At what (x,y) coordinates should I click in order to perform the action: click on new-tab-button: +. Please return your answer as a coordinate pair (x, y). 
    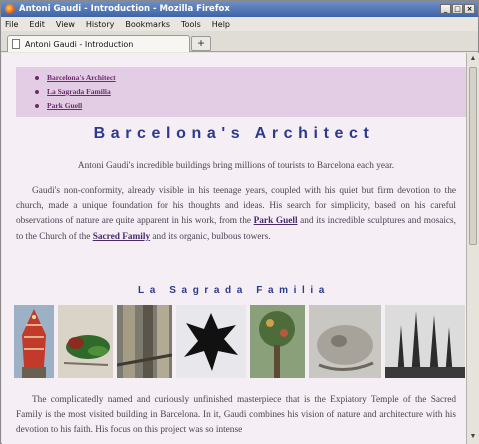
    Looking at the image, I should click on (201, 43).